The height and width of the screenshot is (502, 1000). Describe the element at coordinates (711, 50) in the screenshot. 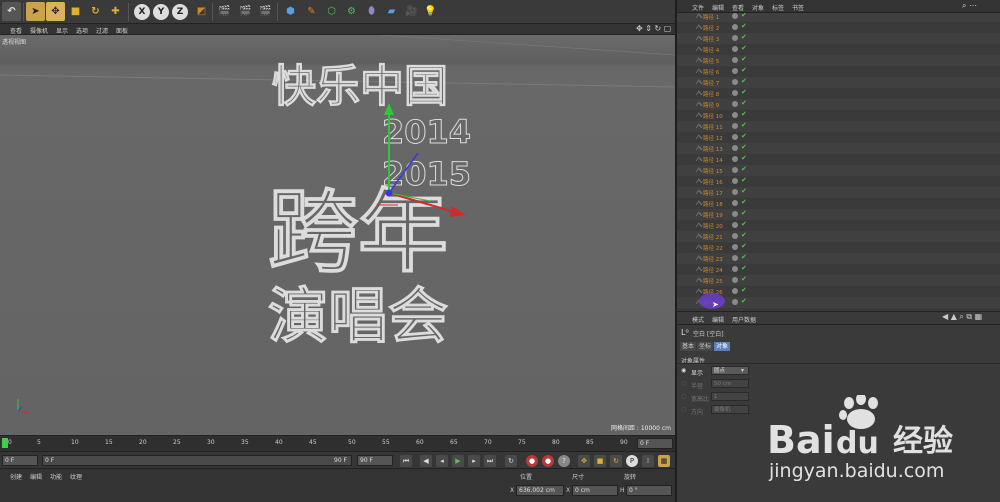

I see `object-name: 路径 4` at that location.